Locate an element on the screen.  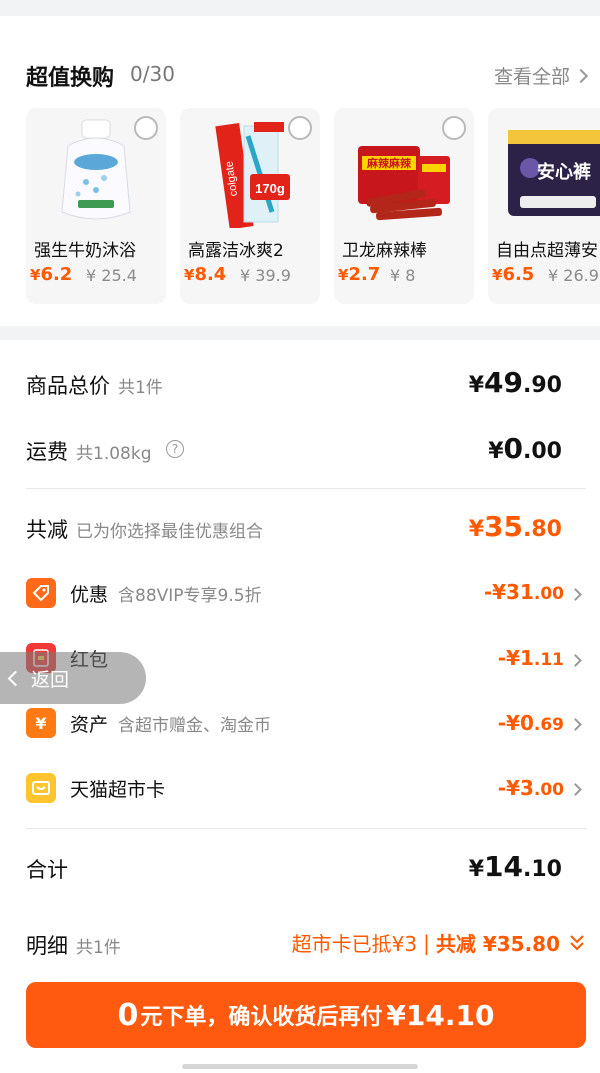
supermarket-card-row-label: 天猫超市卡 is located at coordinates (122, 788).